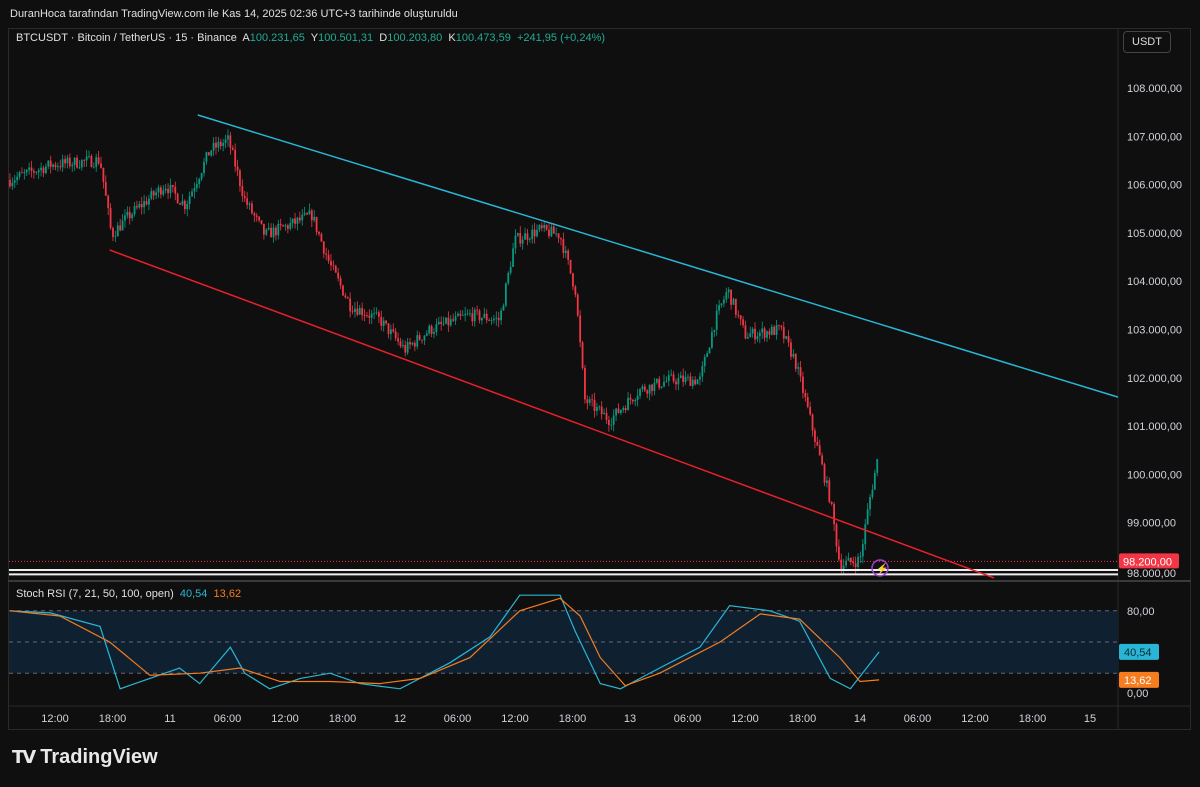 The width and height of the screenshot is (1200, 787). Describe the element at coordinates (1151, 574) in the screenshot. I see `price-tick: 98.000,00` at that location.